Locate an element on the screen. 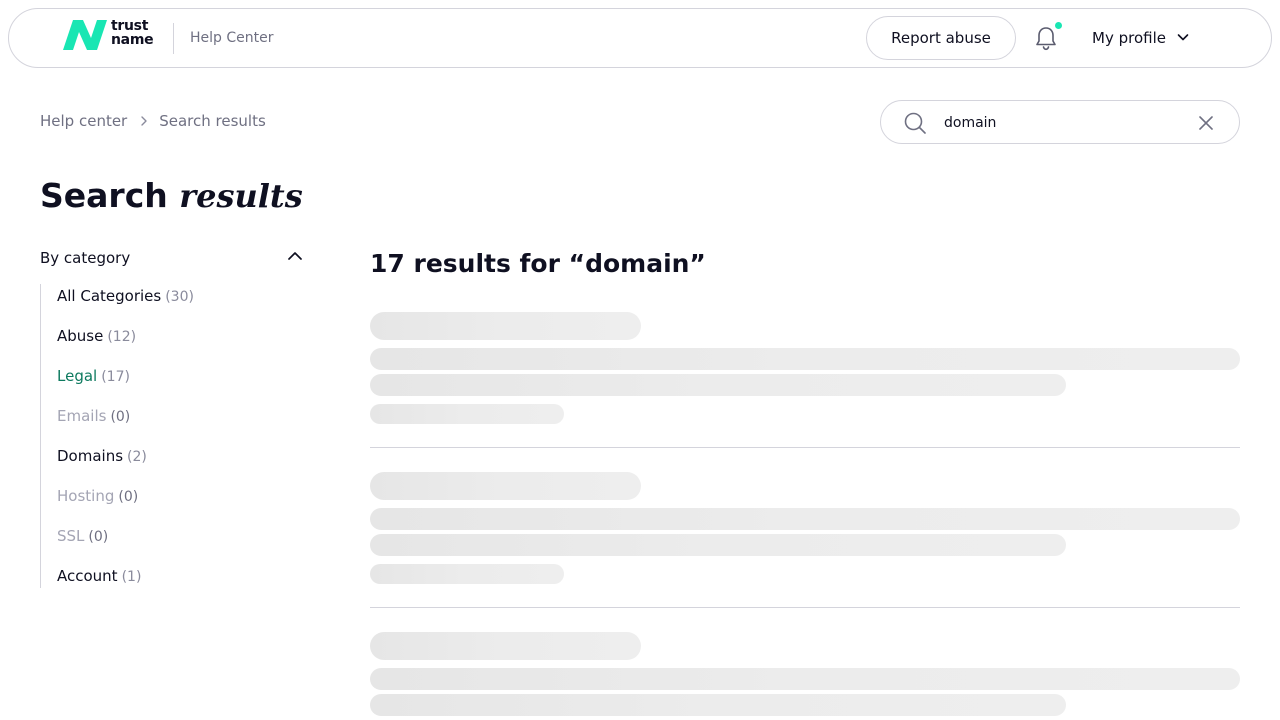 Image resolution: width=1280 pixels, height=720 pixels. category-filter-toggle: By category is located at coordinates (172, 258).